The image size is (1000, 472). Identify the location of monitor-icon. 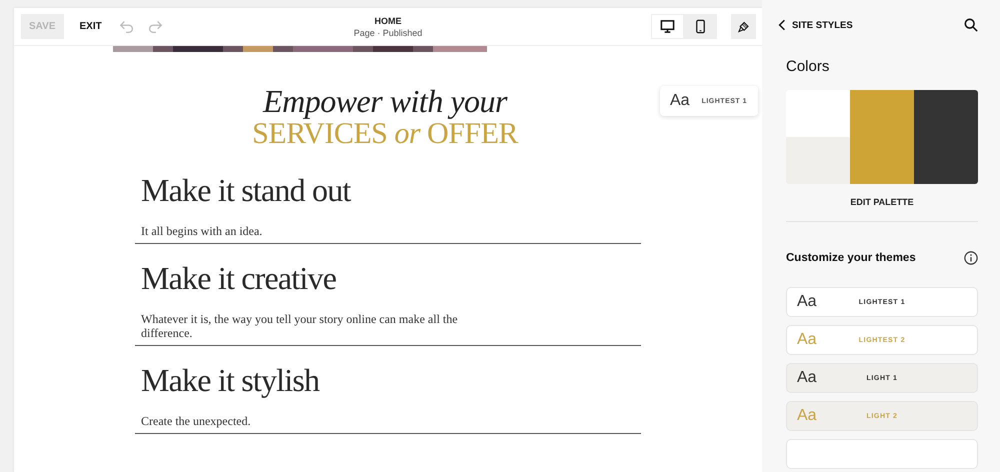
(667, 26).